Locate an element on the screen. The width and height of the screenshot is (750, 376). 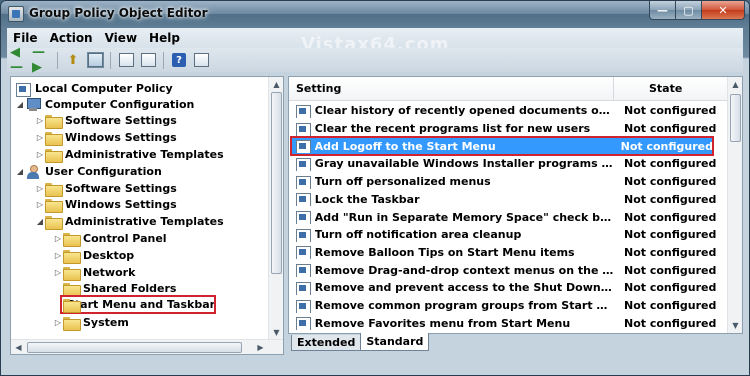
gpedit-app-icon is located at coordinates (16, 14).